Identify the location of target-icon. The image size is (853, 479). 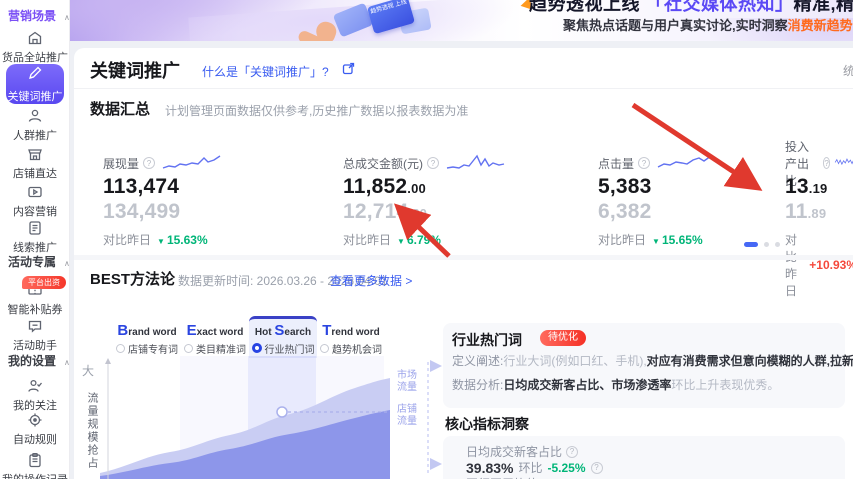
(35, 420).